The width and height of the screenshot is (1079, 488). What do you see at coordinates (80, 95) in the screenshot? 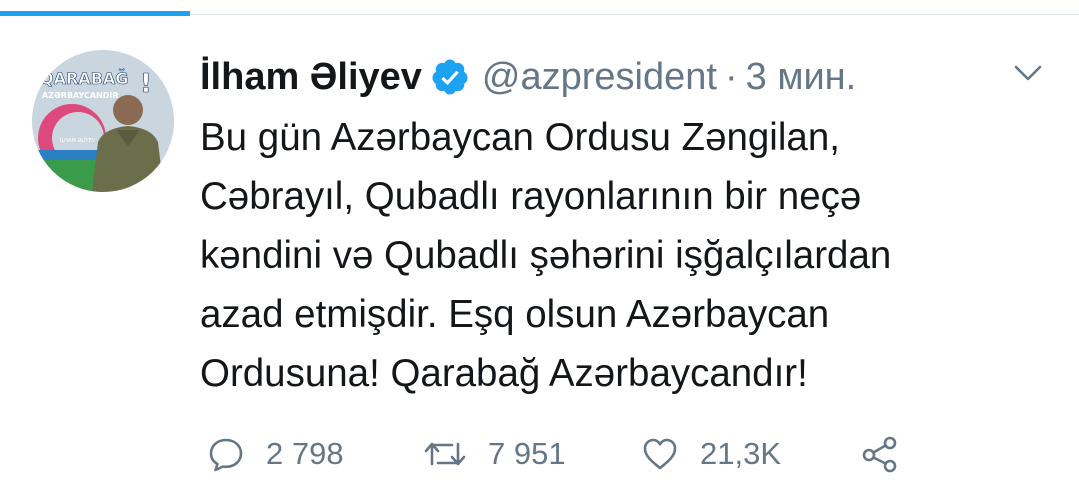
I see `svg-text: AZƏRBAYCANDIR` at bounding box center [80, 95].